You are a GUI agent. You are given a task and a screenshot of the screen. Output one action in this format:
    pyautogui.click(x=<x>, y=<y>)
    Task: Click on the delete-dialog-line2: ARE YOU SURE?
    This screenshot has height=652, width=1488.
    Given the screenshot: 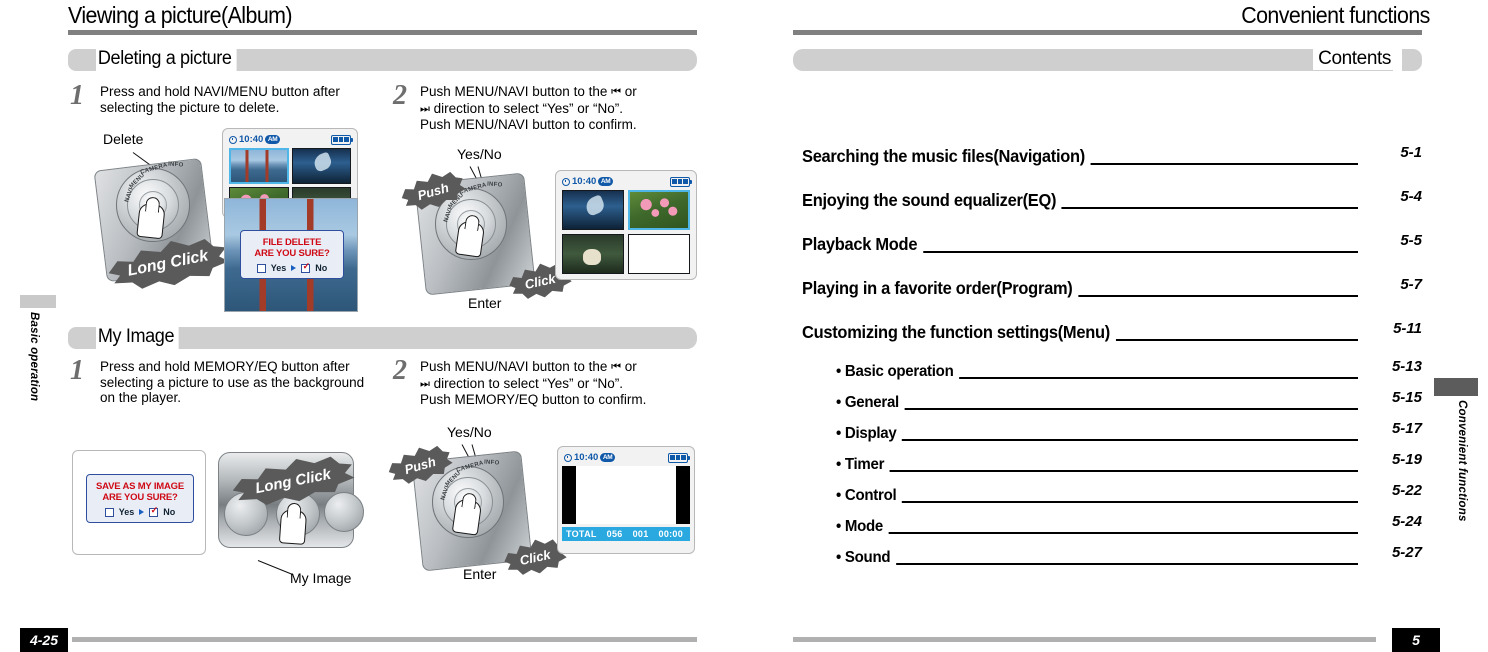 What is the action you would take?
    pyautogui.click(x=292, y=253)
    